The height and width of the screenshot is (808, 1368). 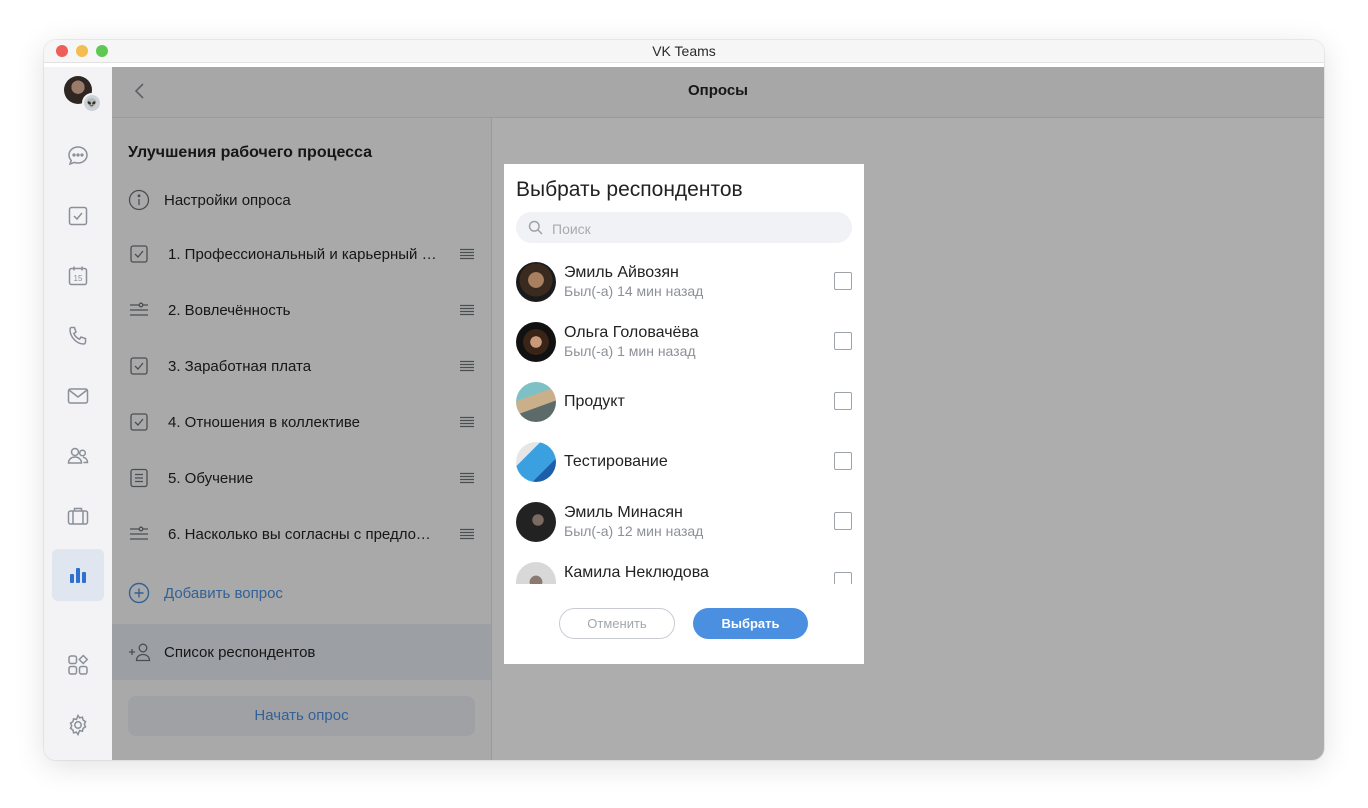 I want to click on cancel-button: Отменить, so click(x=617, y=623).